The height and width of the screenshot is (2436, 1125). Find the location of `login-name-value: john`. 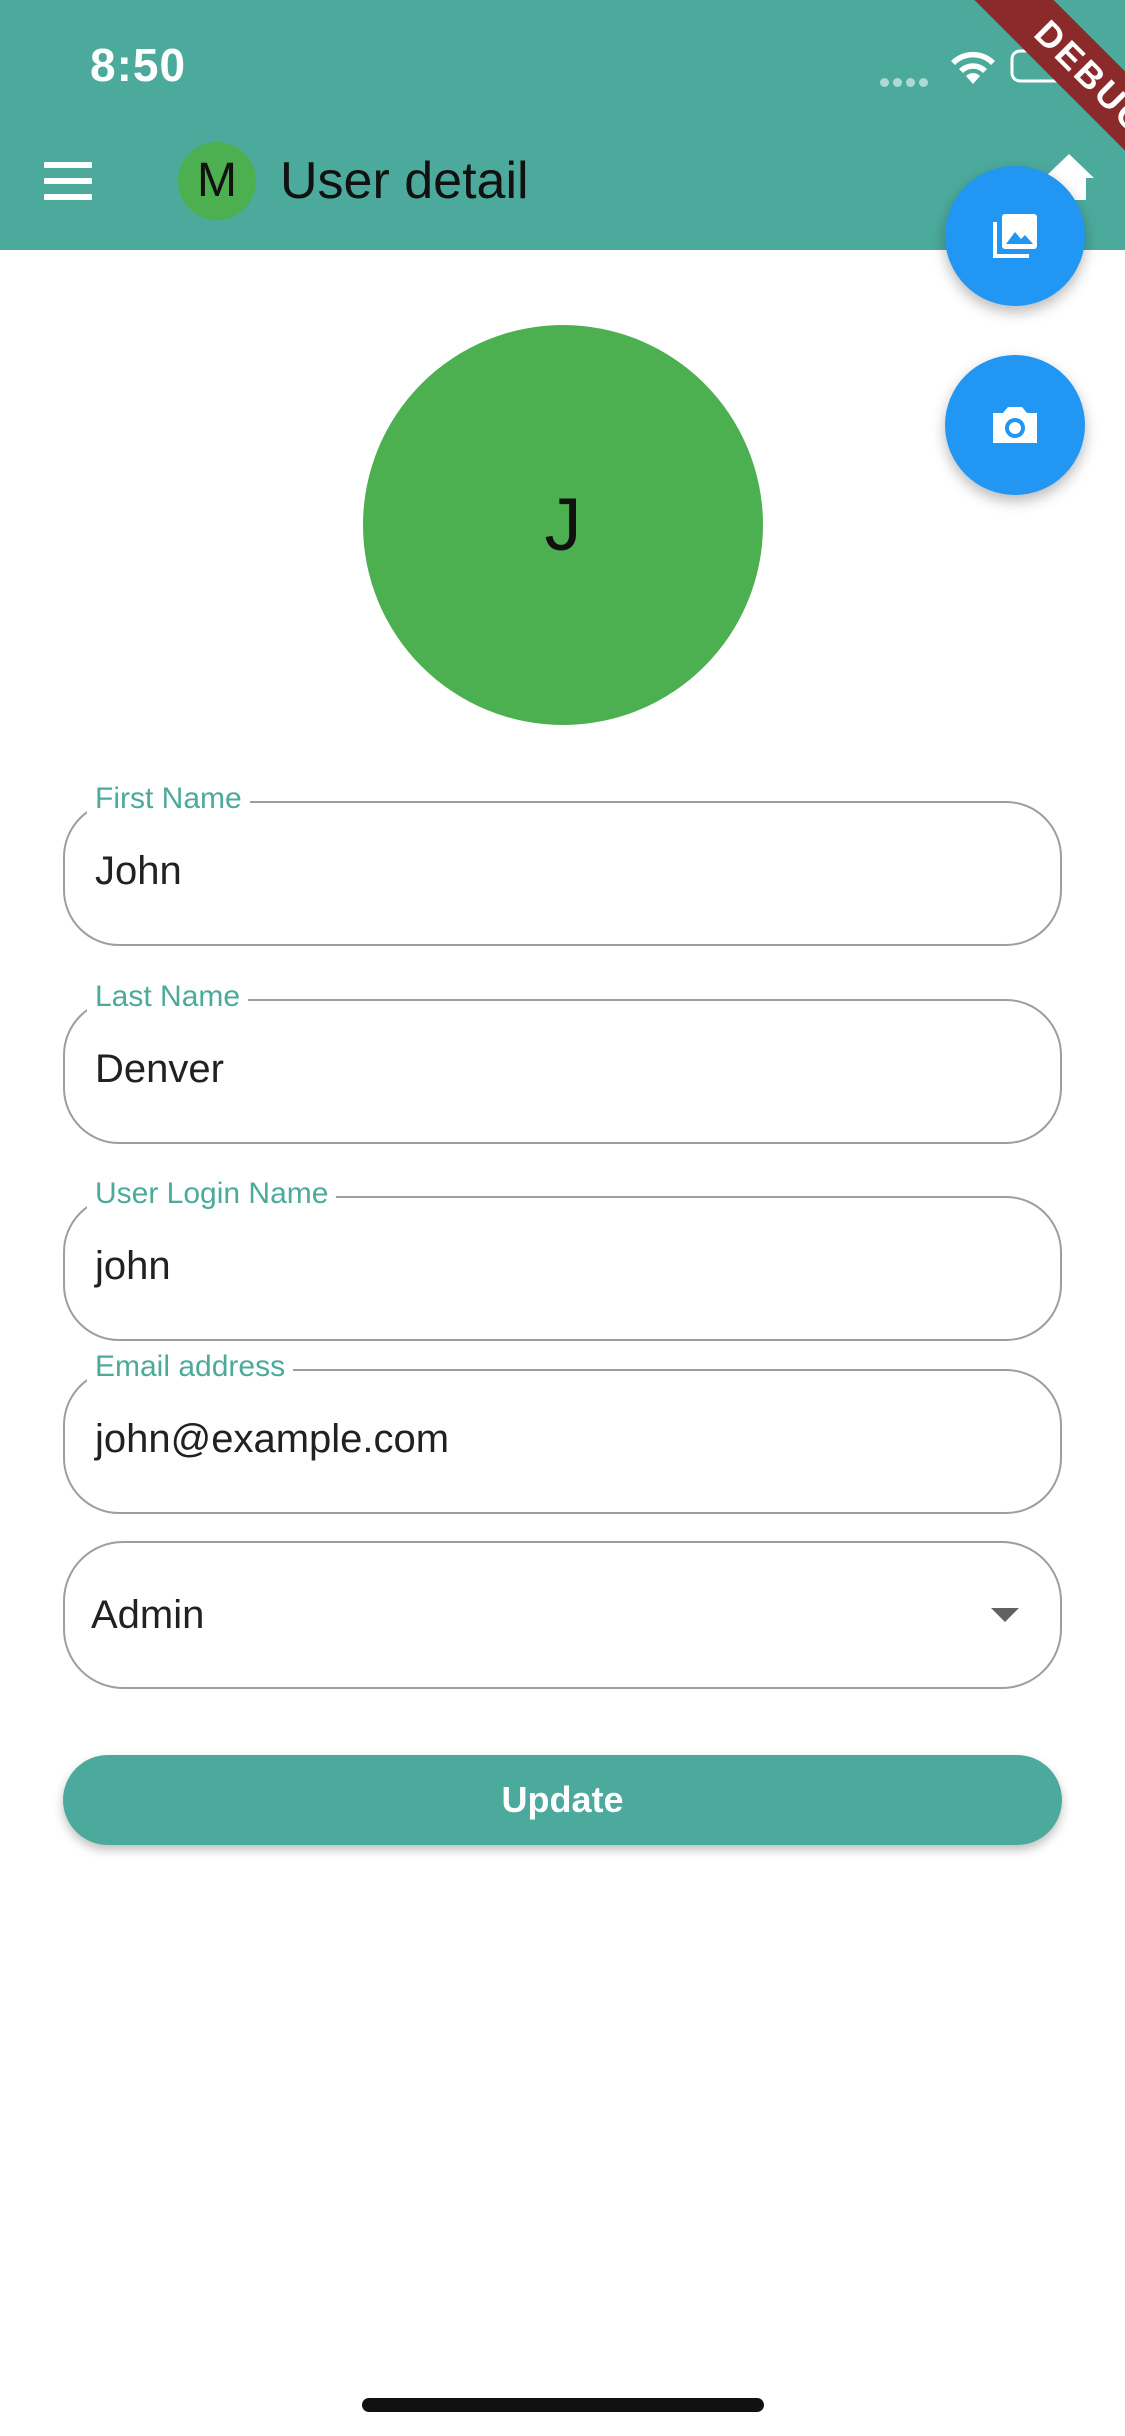

login-name-value: john is located at coordinates (133, 1266).